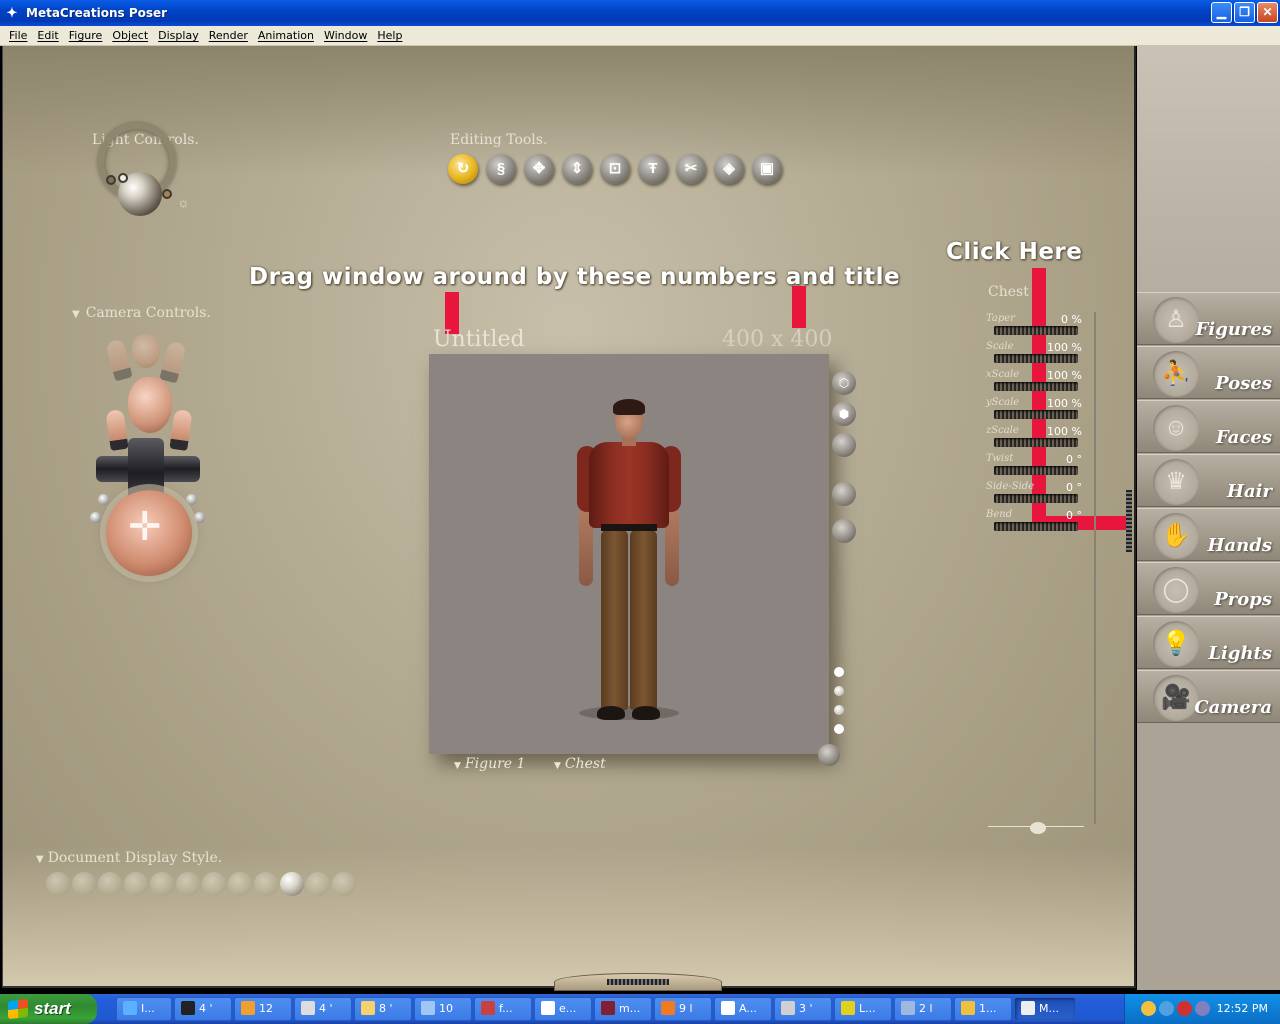  What do you see at coordinates (1208, 426) in the screenshot?
I see `library-faces-button: ☺ Faces` at bounding box center [1208, 426].